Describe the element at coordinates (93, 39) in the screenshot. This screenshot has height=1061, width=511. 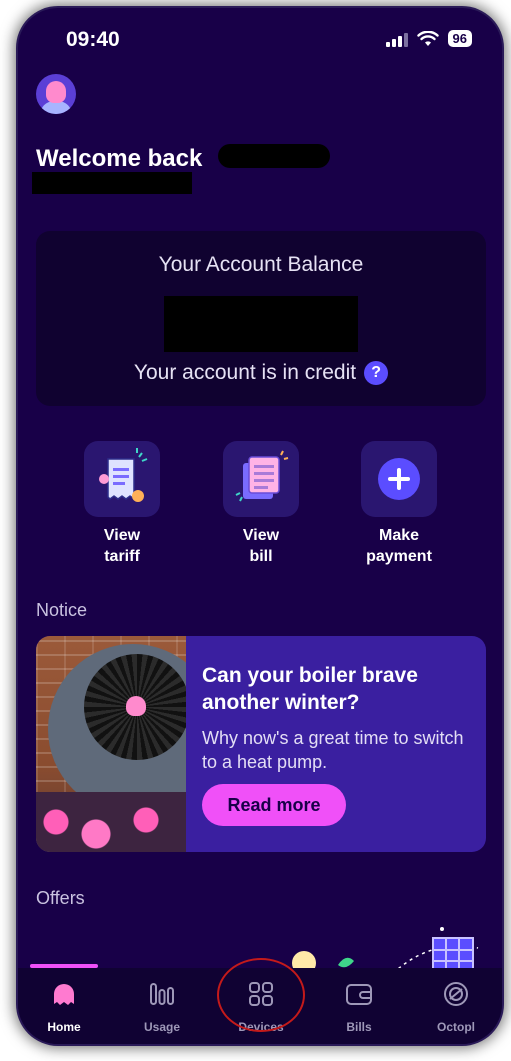
I see `status-time: 09:40` at that location.